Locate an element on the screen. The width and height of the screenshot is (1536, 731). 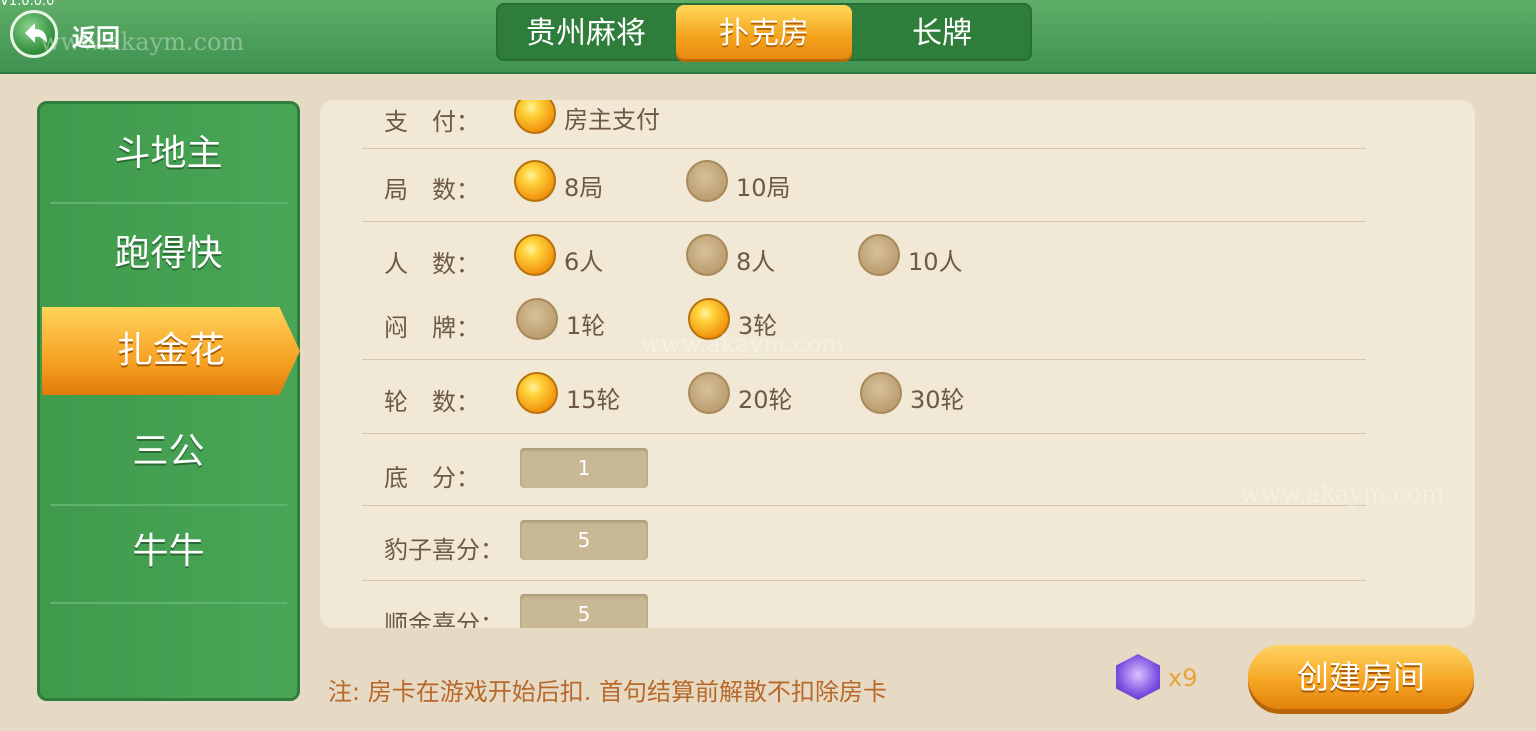
back-arrow-icon is located at coordinates (34, 34).